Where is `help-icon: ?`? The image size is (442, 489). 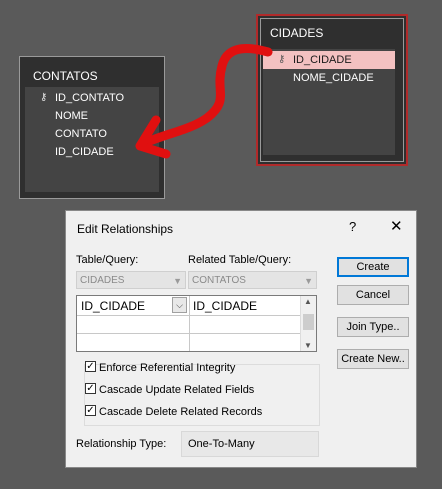
help-icon: ? is located at coordinates (352, 226).